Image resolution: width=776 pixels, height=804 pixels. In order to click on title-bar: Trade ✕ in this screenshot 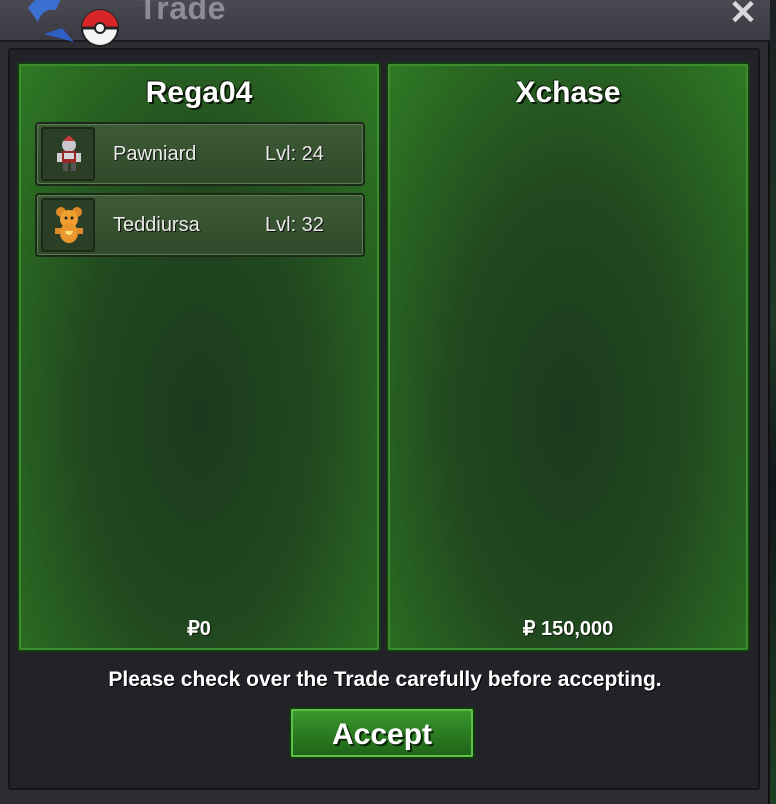, I will do `click(385, 23)`.